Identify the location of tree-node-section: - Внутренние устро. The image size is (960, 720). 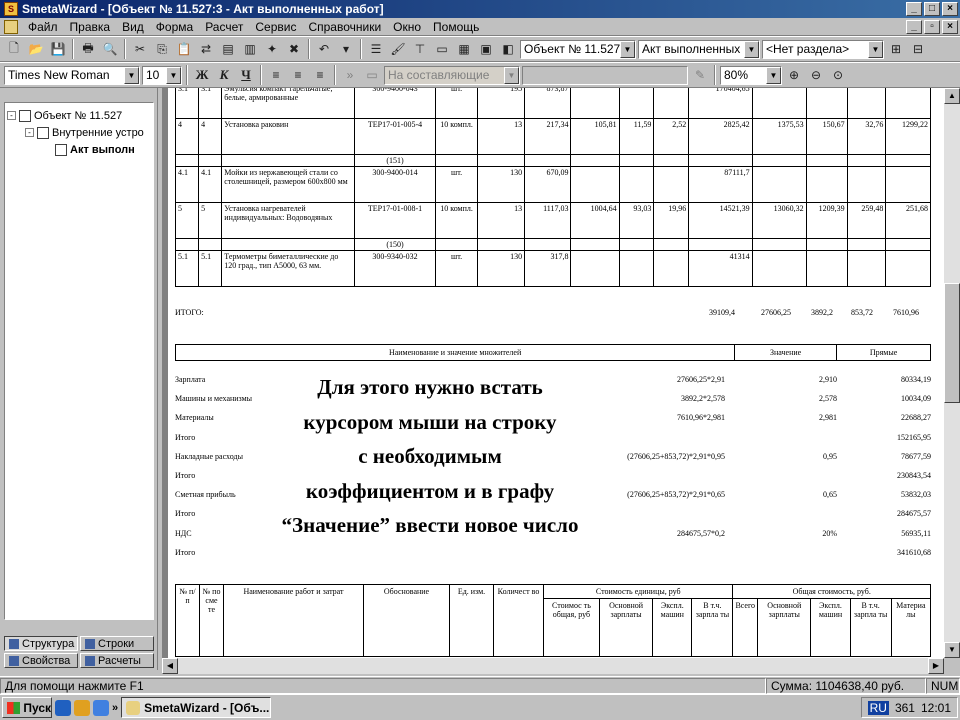
(79, 132).